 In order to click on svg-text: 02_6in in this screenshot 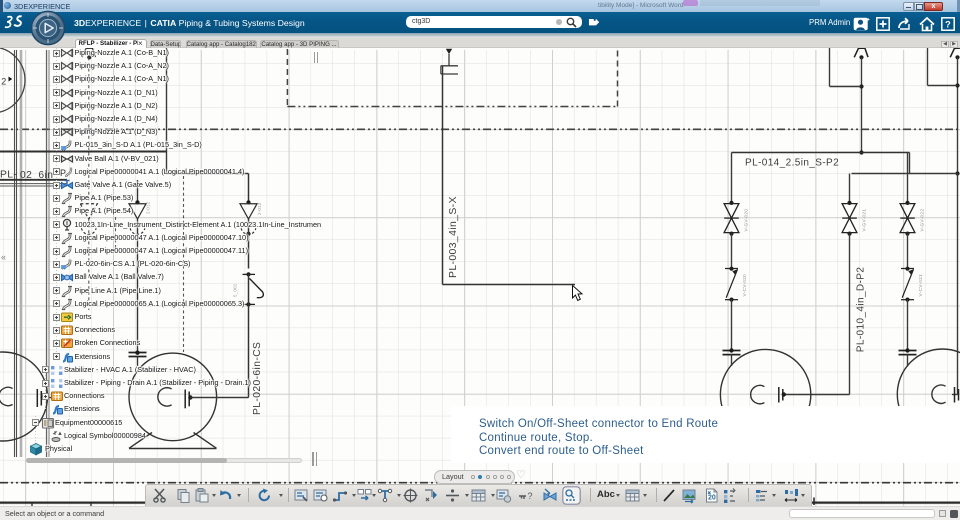, I will do `click(36, 175)`.